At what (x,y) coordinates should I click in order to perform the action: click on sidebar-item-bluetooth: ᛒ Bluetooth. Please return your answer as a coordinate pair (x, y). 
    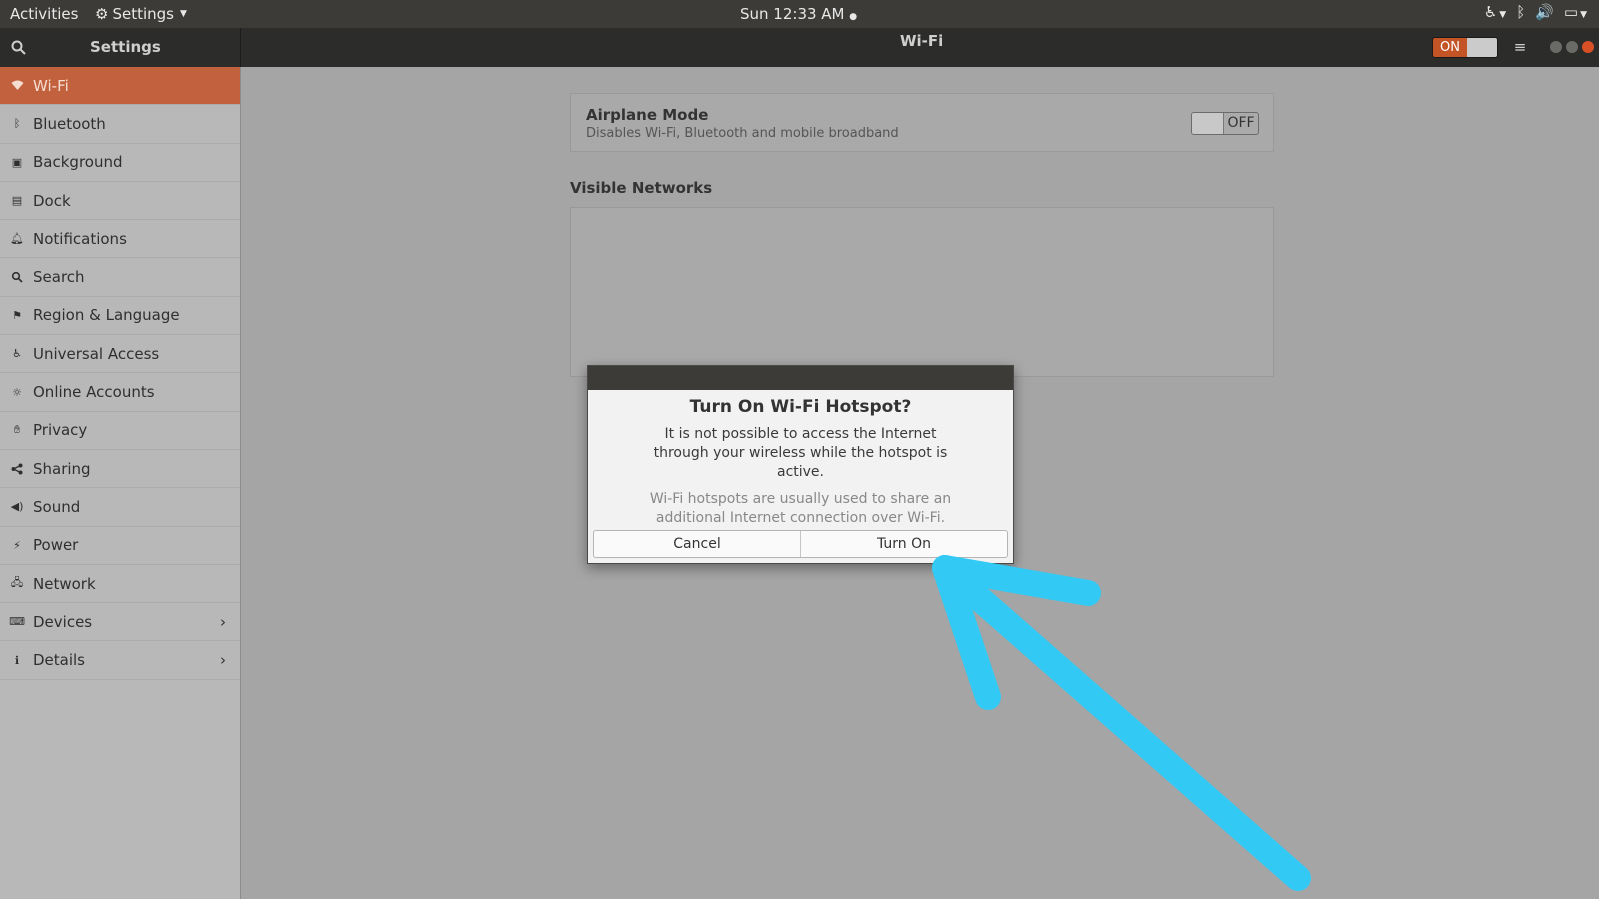
    Looking at the image, I should click on (120, 124).